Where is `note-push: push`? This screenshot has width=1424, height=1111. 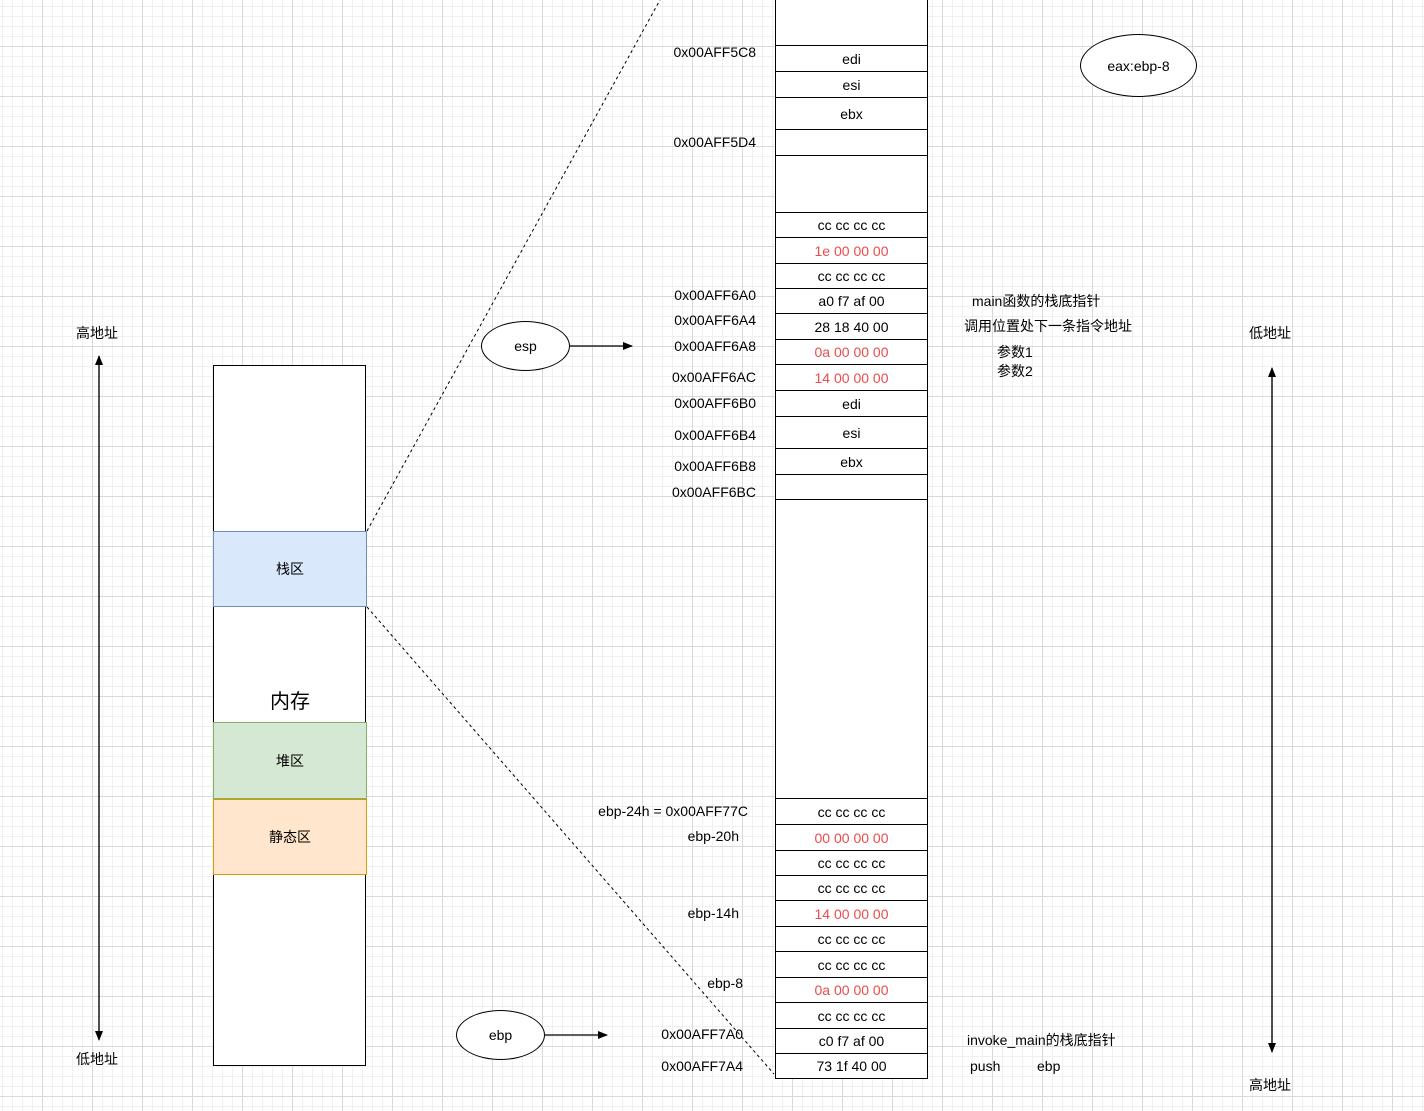 note-push: push is located at coordinates (985, 1066).